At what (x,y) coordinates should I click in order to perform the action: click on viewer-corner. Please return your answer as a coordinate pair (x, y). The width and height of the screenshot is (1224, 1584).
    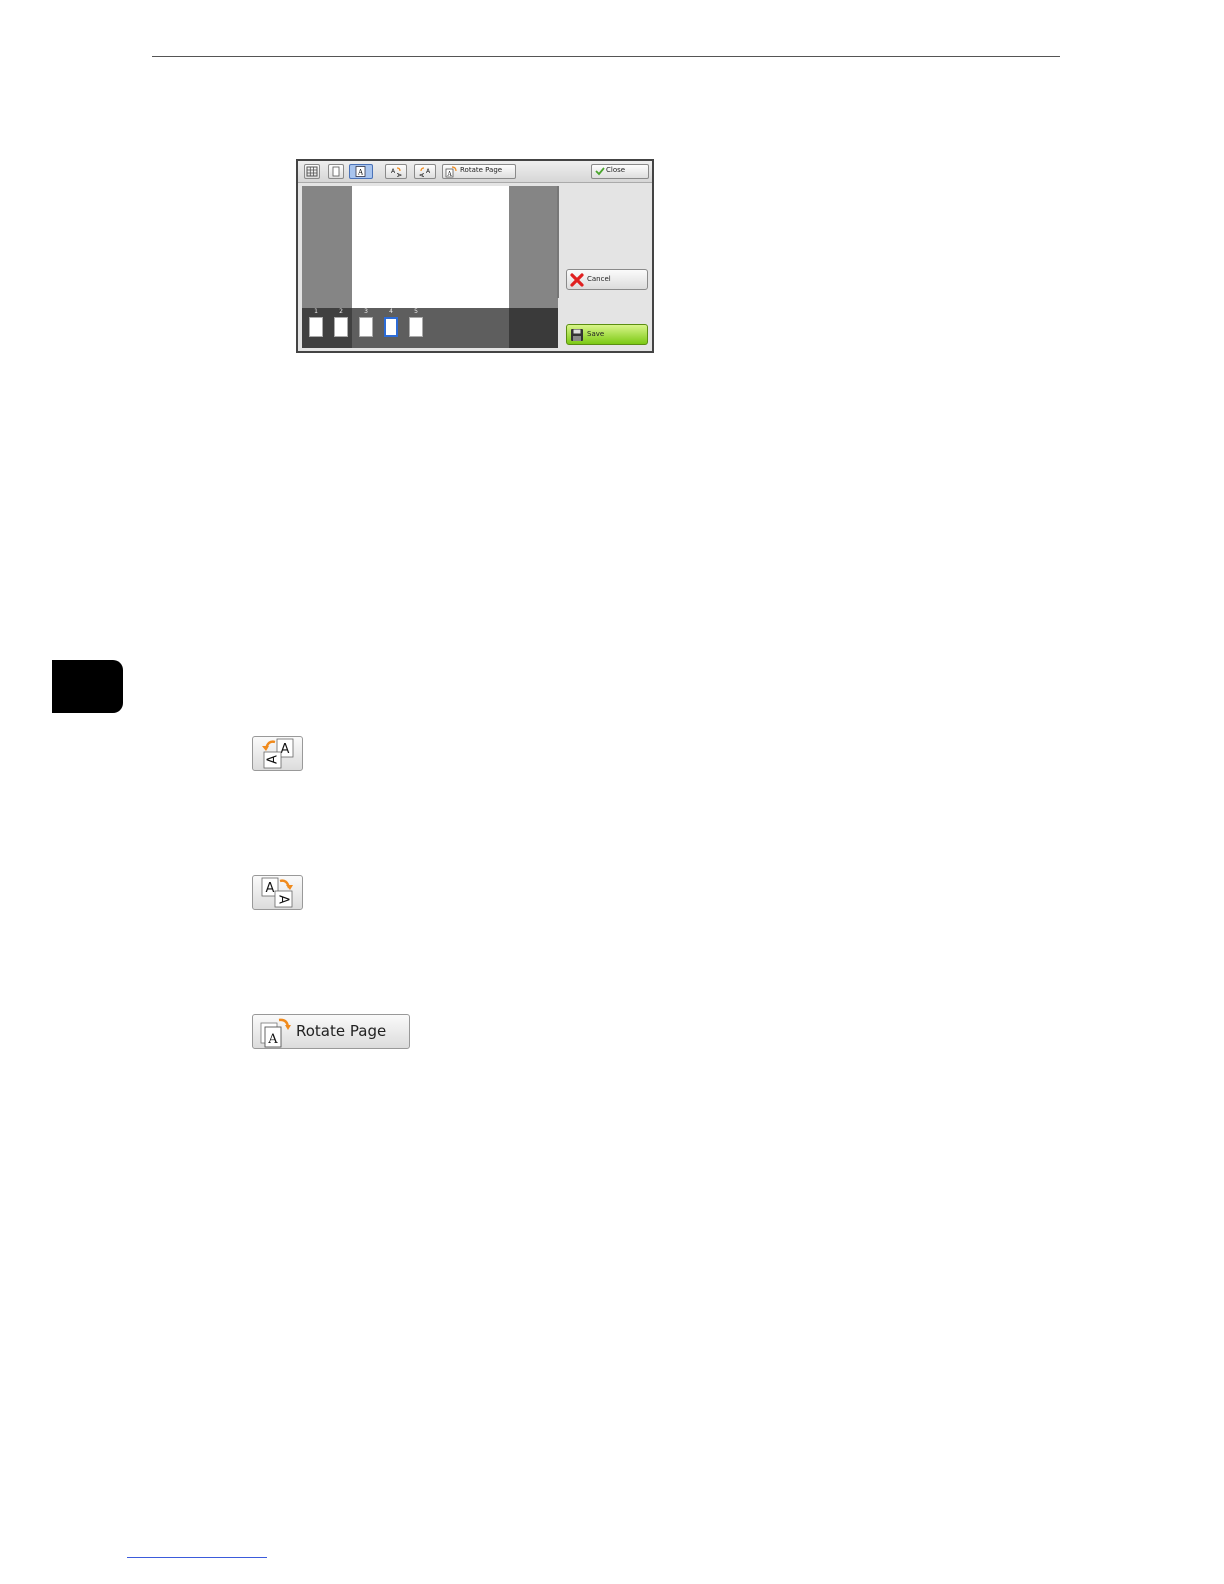
    Looking at the image, I should click on (533, 328).